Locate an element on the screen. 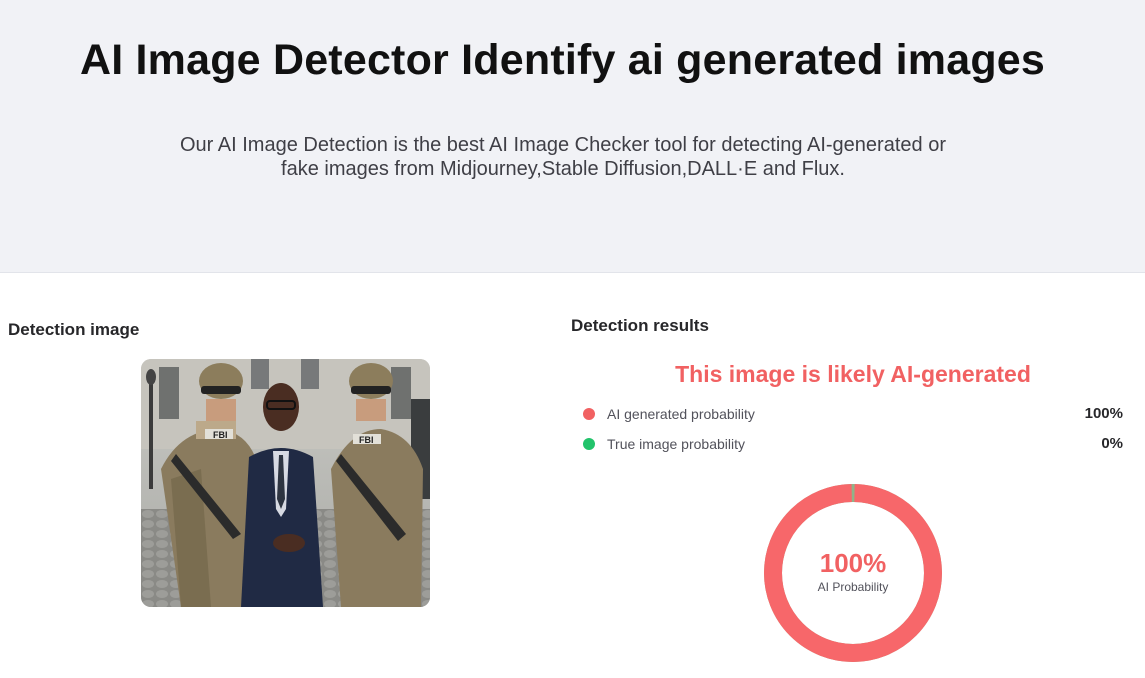 Image resolution: width=1145 pixels, height=678 pixels. ai-legend-dot is located at coordinates (589, 414).